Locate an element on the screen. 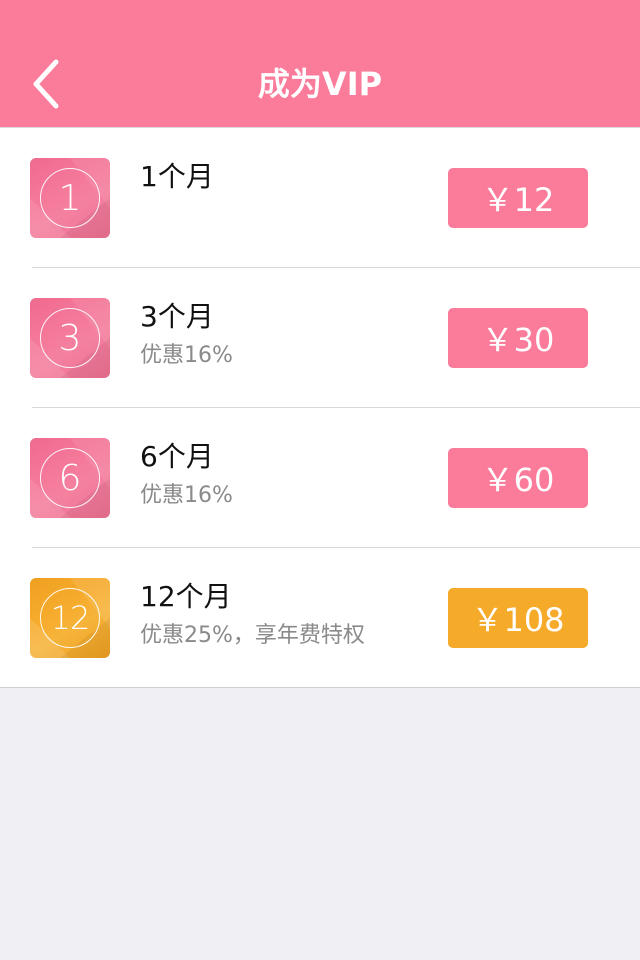 The width and height of the screenshot is (640, 960). plan-title: 6个月 is located at coordinates (177, 456).